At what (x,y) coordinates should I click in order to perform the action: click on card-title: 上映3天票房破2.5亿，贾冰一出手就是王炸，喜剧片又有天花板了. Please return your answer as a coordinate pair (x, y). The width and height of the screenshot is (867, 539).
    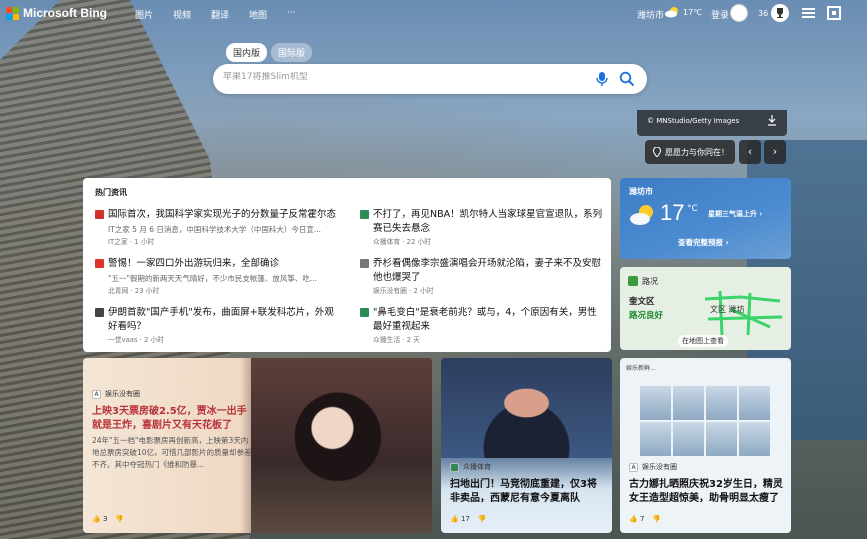
    Looking at the image, I should click on (172, 419).